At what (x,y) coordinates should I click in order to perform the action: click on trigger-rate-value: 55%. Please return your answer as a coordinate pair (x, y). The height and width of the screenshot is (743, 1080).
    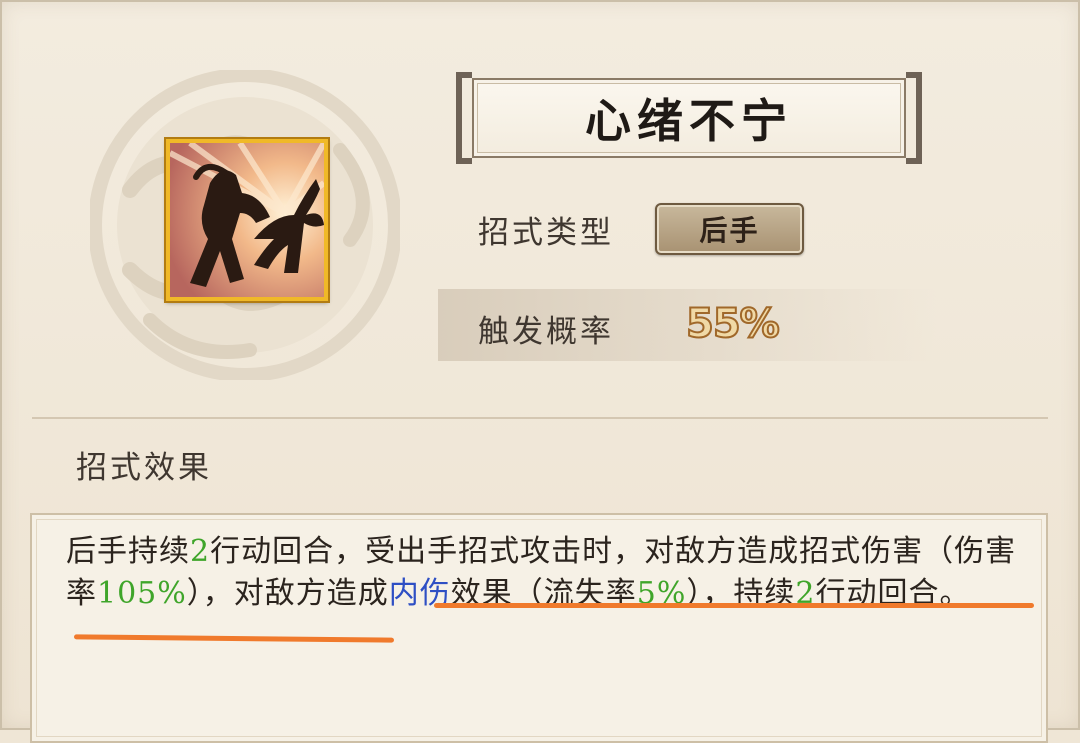
    Looking at the image, I should click on (733, 324).